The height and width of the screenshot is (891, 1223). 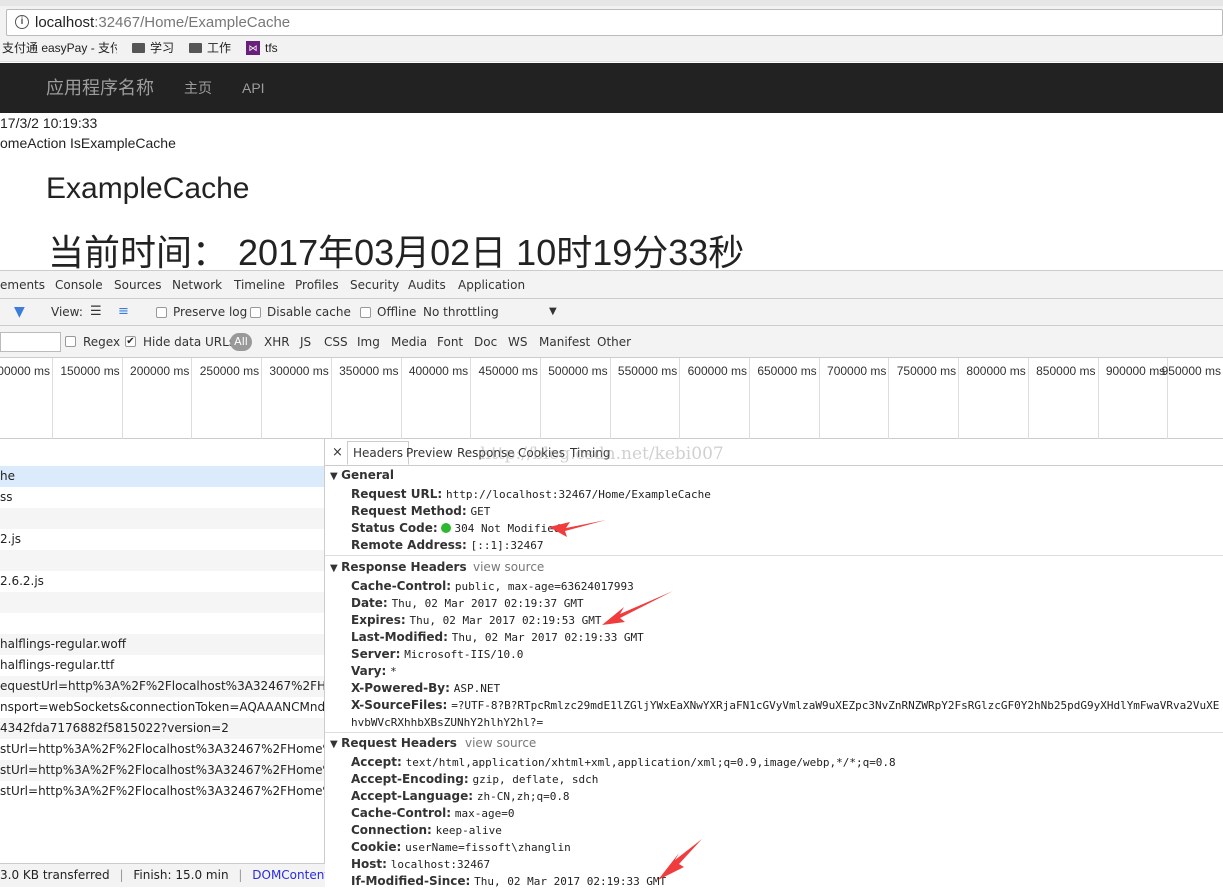 I want to click on filter-other: Other, so click(x=614, y=342).